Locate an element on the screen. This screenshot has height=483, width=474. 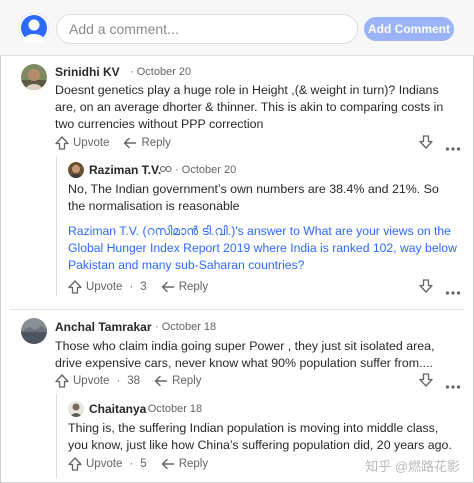
comment-actions: Upvote Reply is located at coordinates (120, 143).